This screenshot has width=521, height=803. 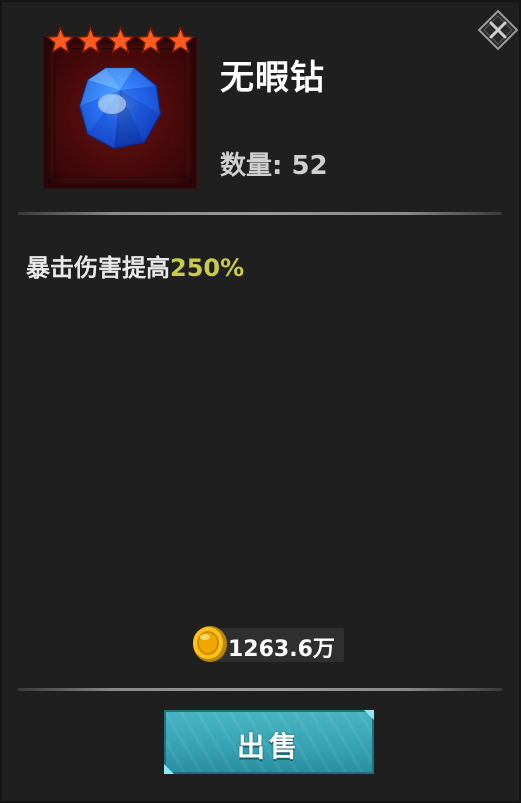 What do you see at coordinates (260, 689) in the screenshot?
I see `bottom-divider` at bounding box center [260, 689].